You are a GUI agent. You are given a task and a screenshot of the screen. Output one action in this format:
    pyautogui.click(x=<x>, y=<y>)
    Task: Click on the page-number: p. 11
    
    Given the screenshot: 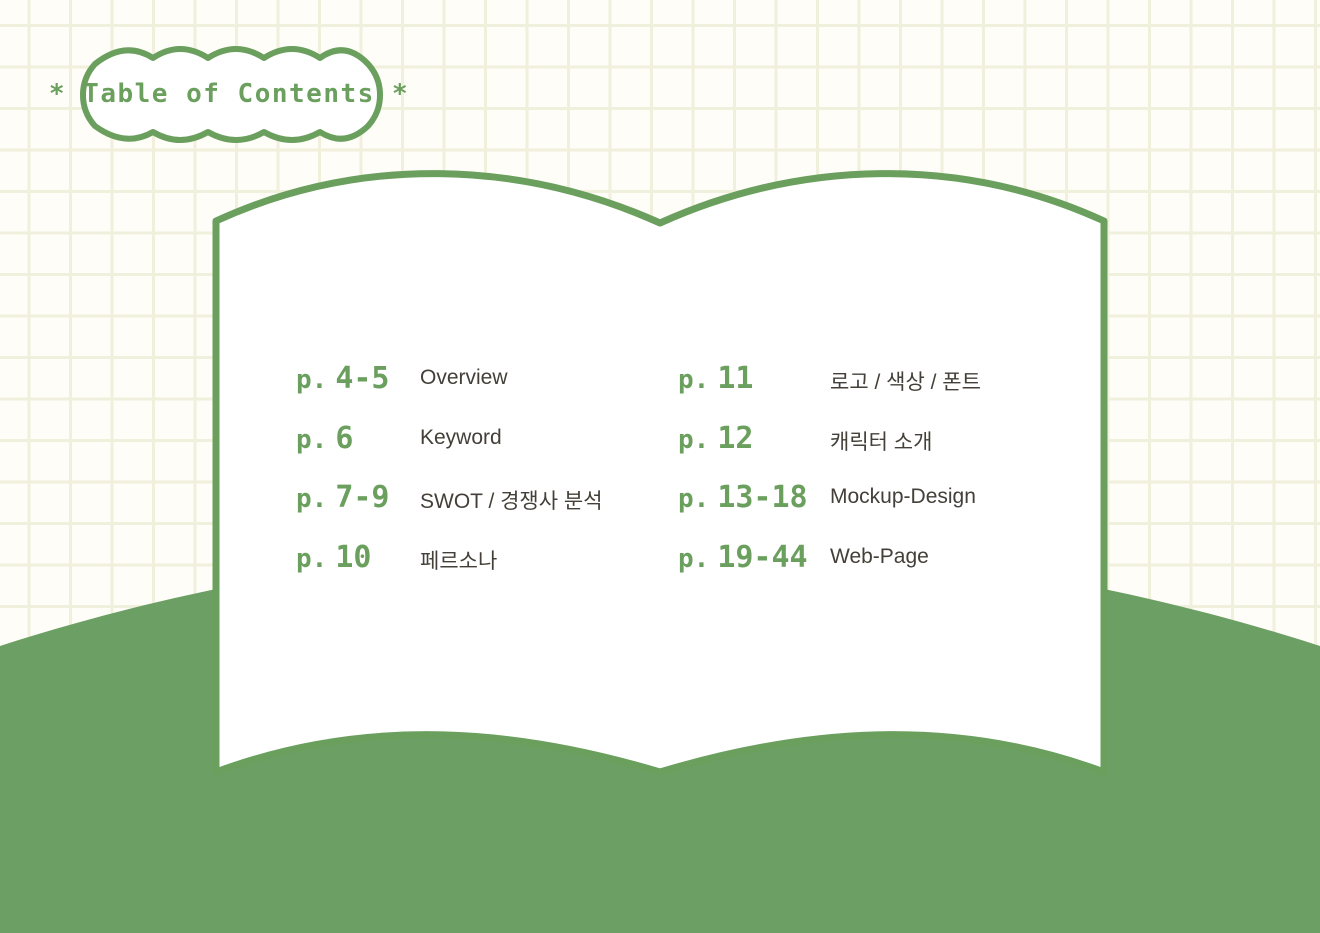 What is the action you would take?
    pyautogui.click(x=716, y=378)
    